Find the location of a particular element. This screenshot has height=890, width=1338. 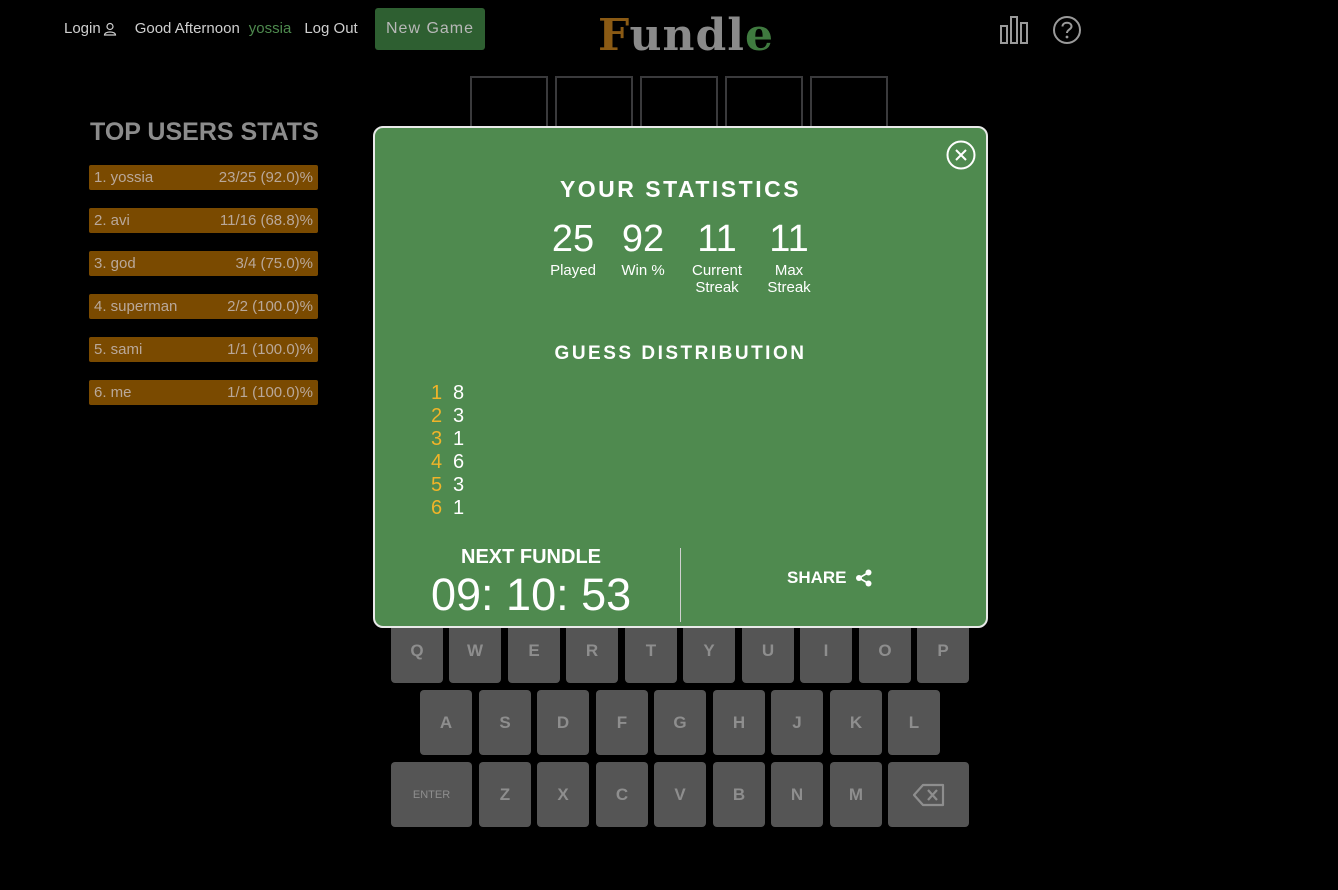

guess-count: 8 is located at coordinates (459, 393).